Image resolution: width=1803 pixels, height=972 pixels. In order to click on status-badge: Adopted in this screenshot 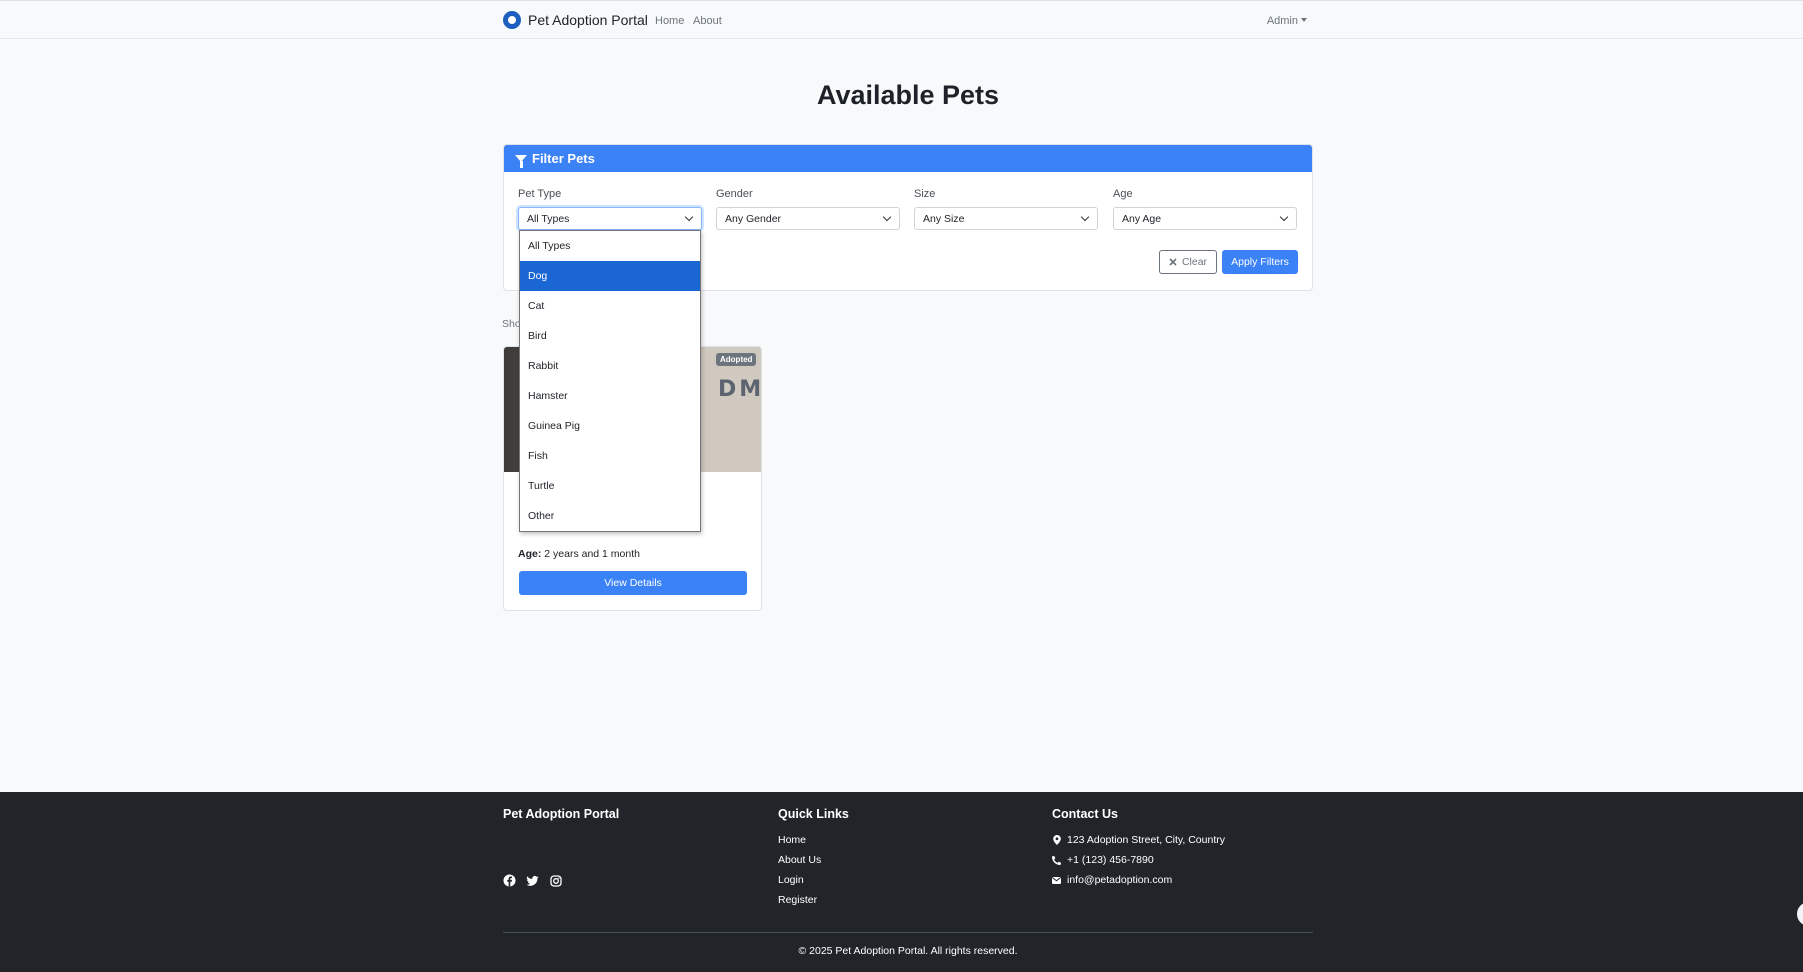, I will do `click(736, 359)`.